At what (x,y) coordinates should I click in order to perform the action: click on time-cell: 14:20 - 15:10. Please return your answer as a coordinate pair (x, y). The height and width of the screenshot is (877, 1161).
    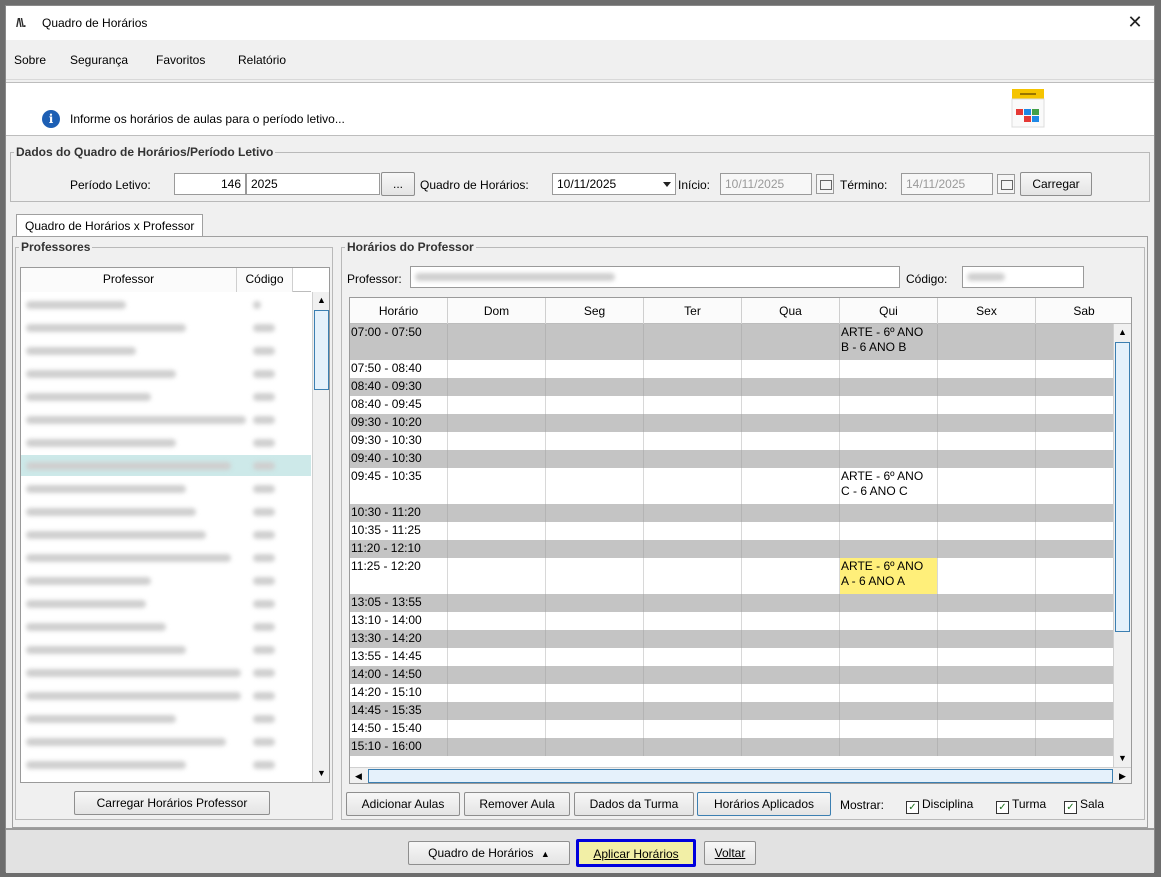
    Looking at the image, I should click on (399, 693).